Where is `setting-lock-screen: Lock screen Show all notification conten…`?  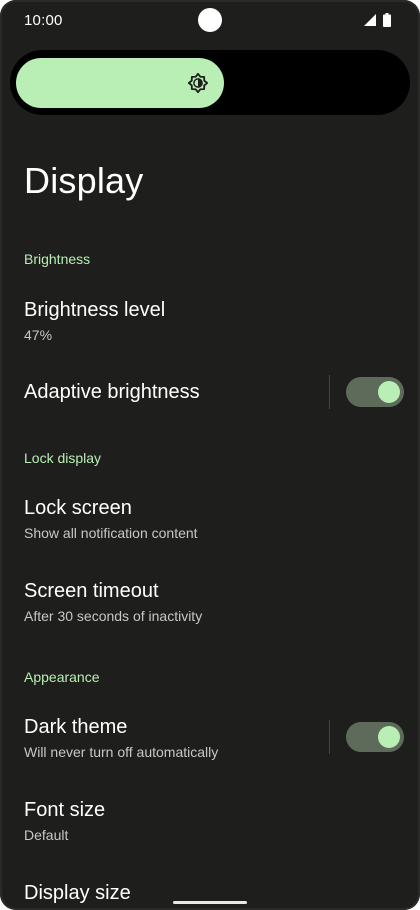
setting-lock-screen: Lock screen Show all notification conten… is located at coordinates (210, 519).